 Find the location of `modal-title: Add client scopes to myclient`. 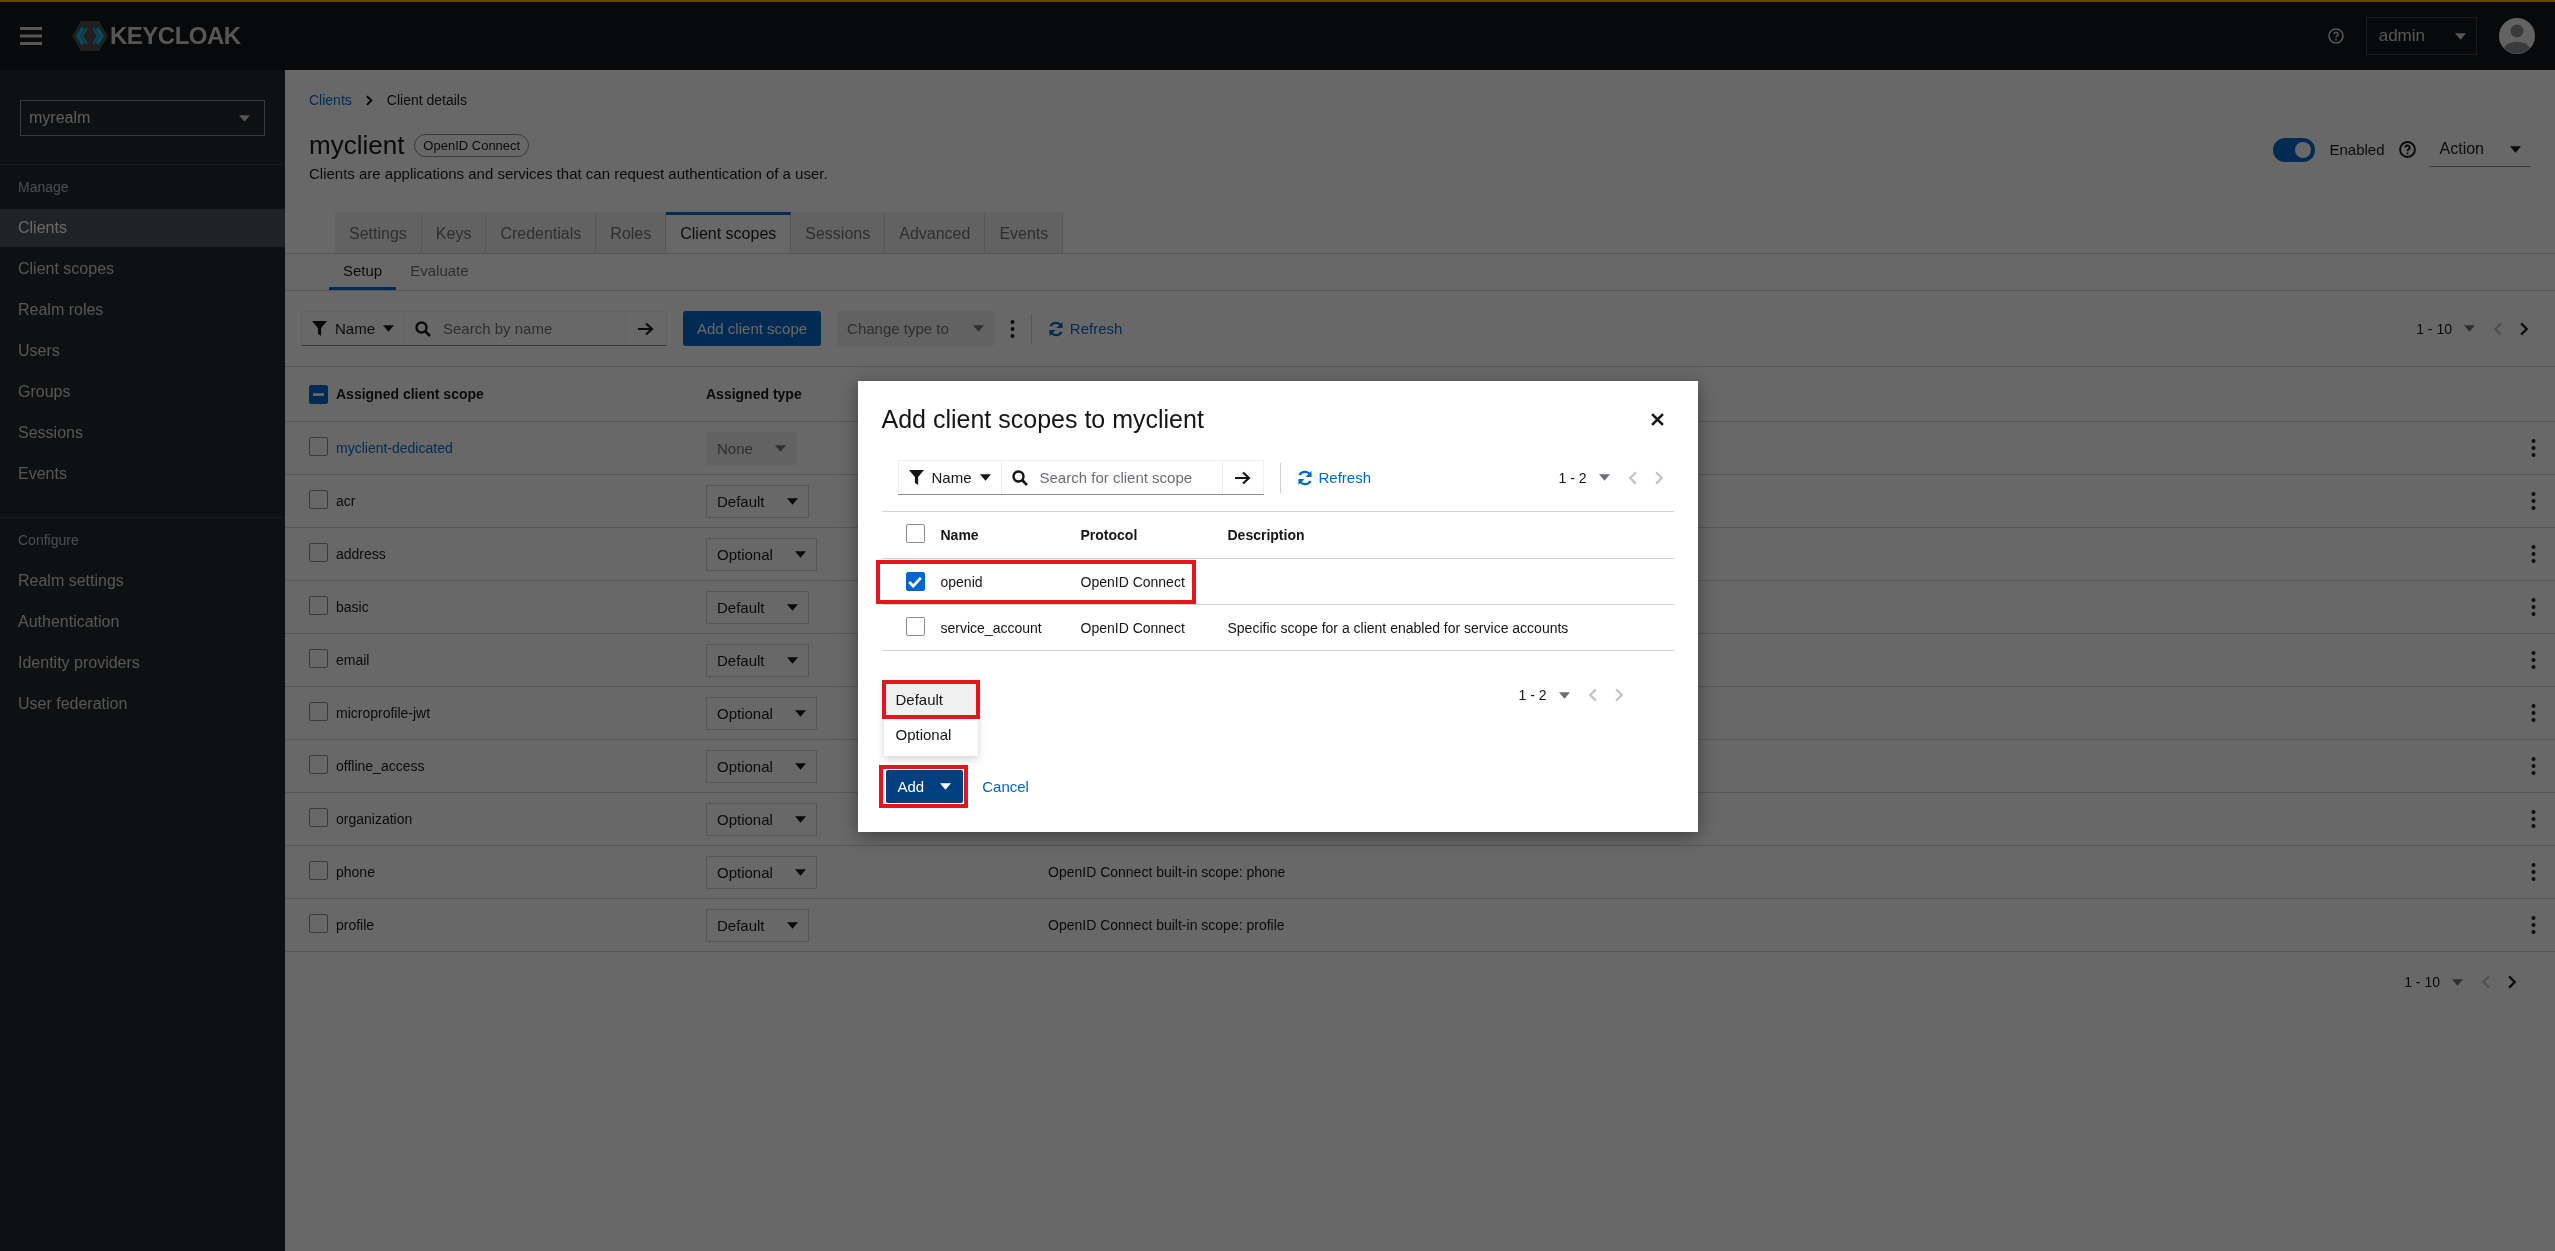

modal-title: Add client scopes to myclient is located at coordinates (1042, 419).